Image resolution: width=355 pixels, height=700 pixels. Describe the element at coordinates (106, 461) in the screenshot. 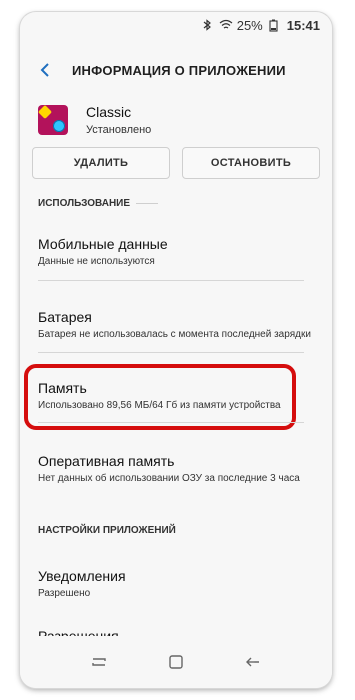

I see `item-title: Оперативная память` at that location.